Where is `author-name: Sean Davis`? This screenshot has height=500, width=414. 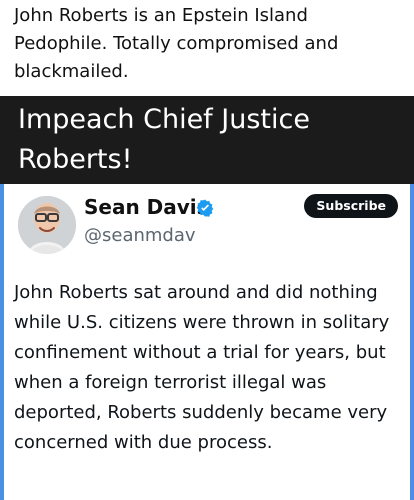
author-name: Sean Davis is located at coordinates (146, 207).